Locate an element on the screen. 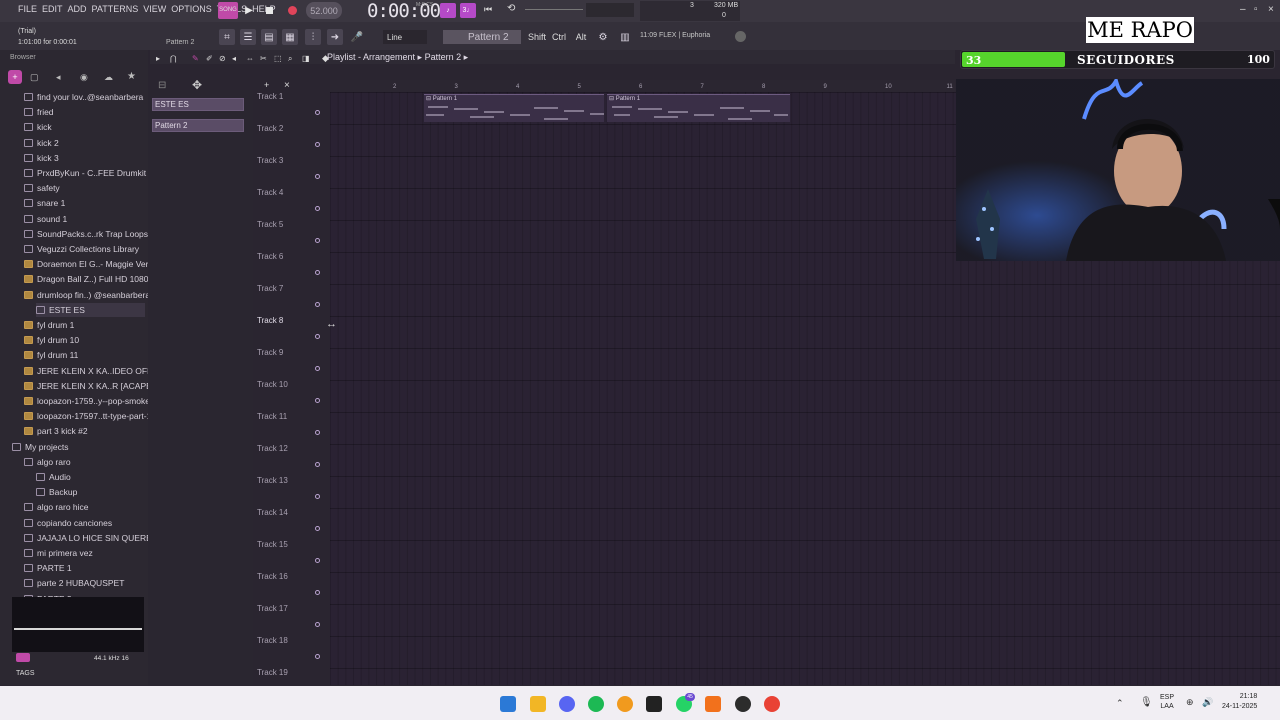 This screenshot has width=1280, height=720. remove-track-icon: × is located at coordinates (287, 85).